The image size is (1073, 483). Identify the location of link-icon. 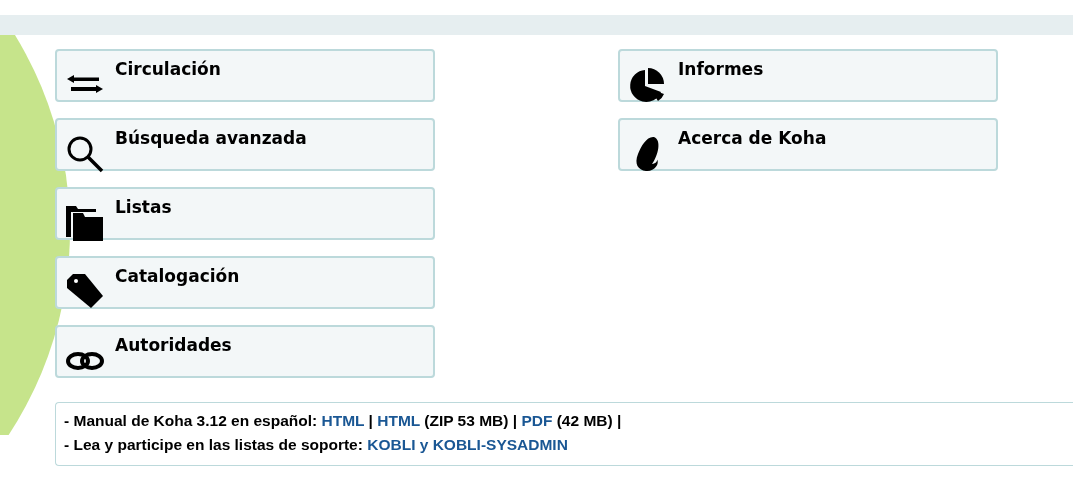
(85, 361).